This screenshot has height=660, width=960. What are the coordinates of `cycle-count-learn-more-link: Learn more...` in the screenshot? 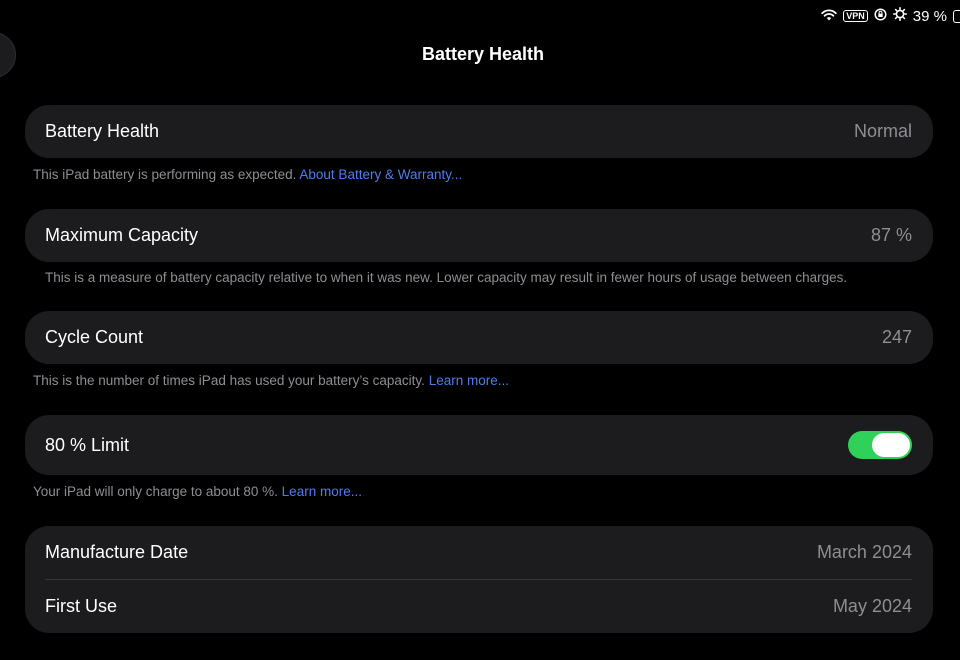 It's located at (469, 380).